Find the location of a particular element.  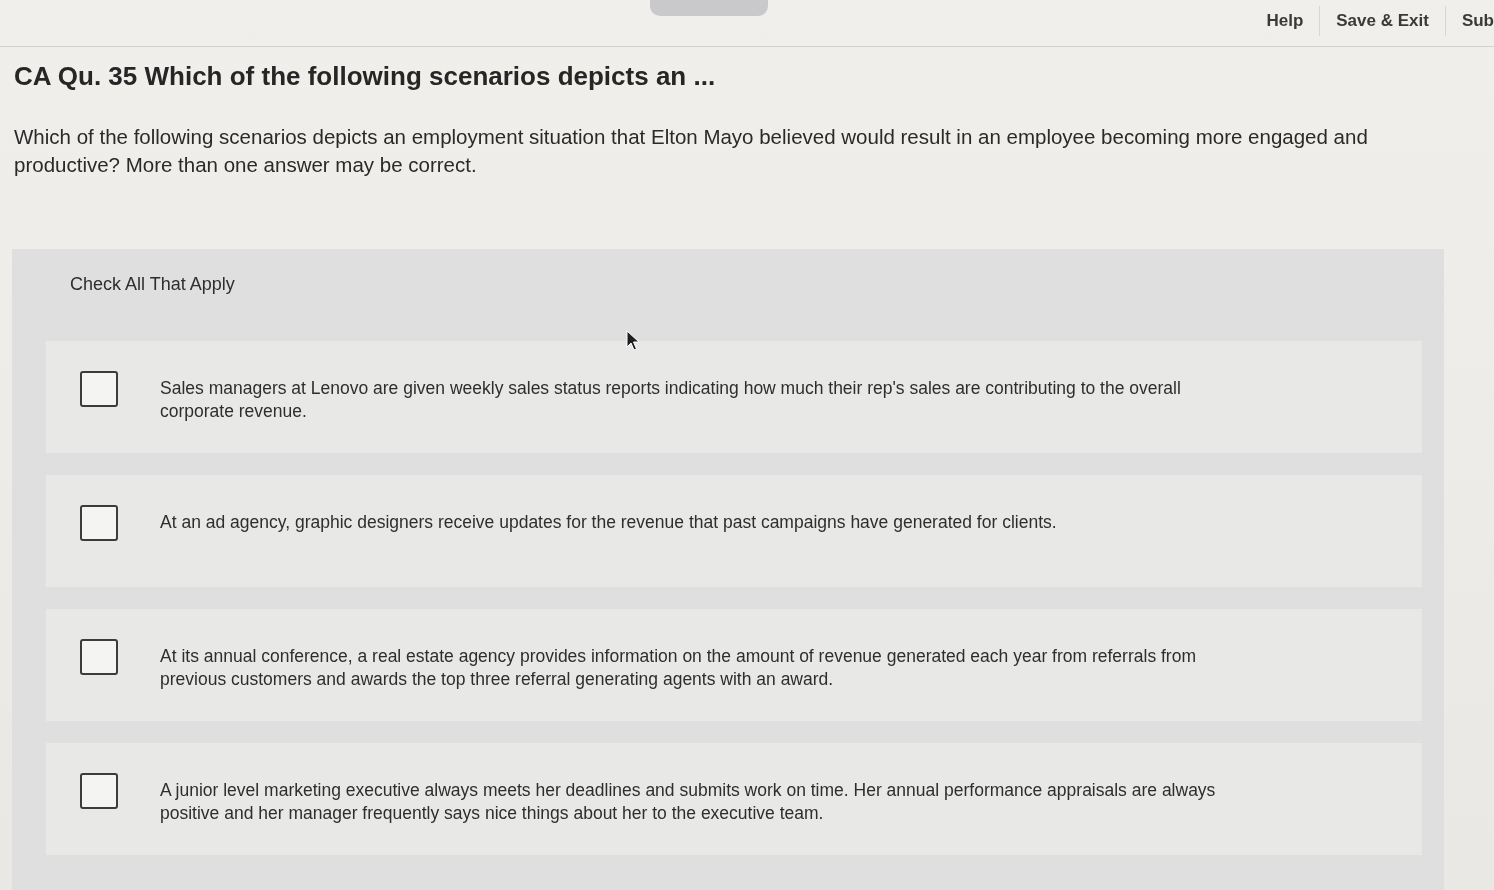

header-link: Save & Exit is located at coordinates (1382, 21).